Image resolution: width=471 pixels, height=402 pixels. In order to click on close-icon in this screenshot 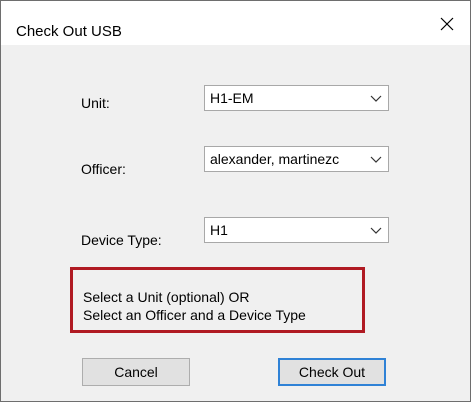, I will do `click(447, 24)`.